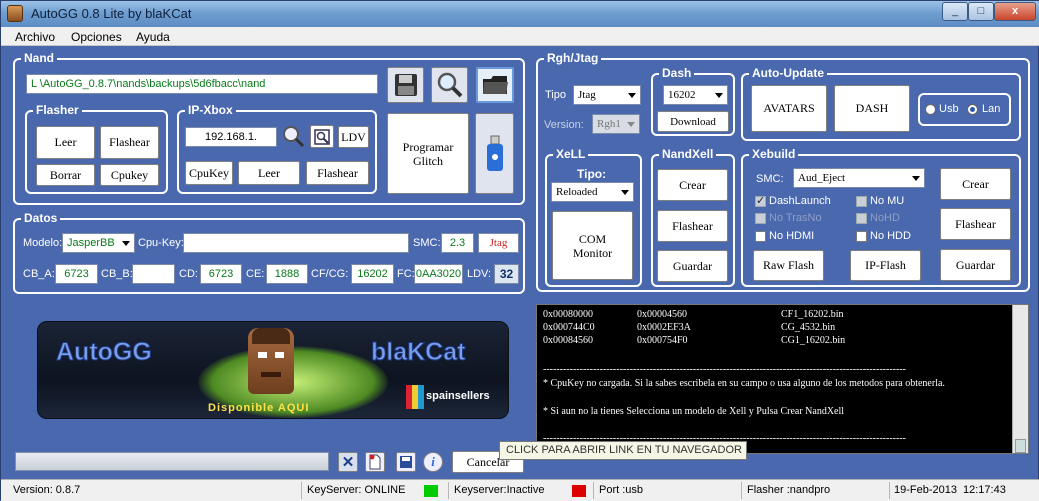  Describe the element at coordinates (1020, 446) in the screenshot. I see `scroll-thumb` at that location.